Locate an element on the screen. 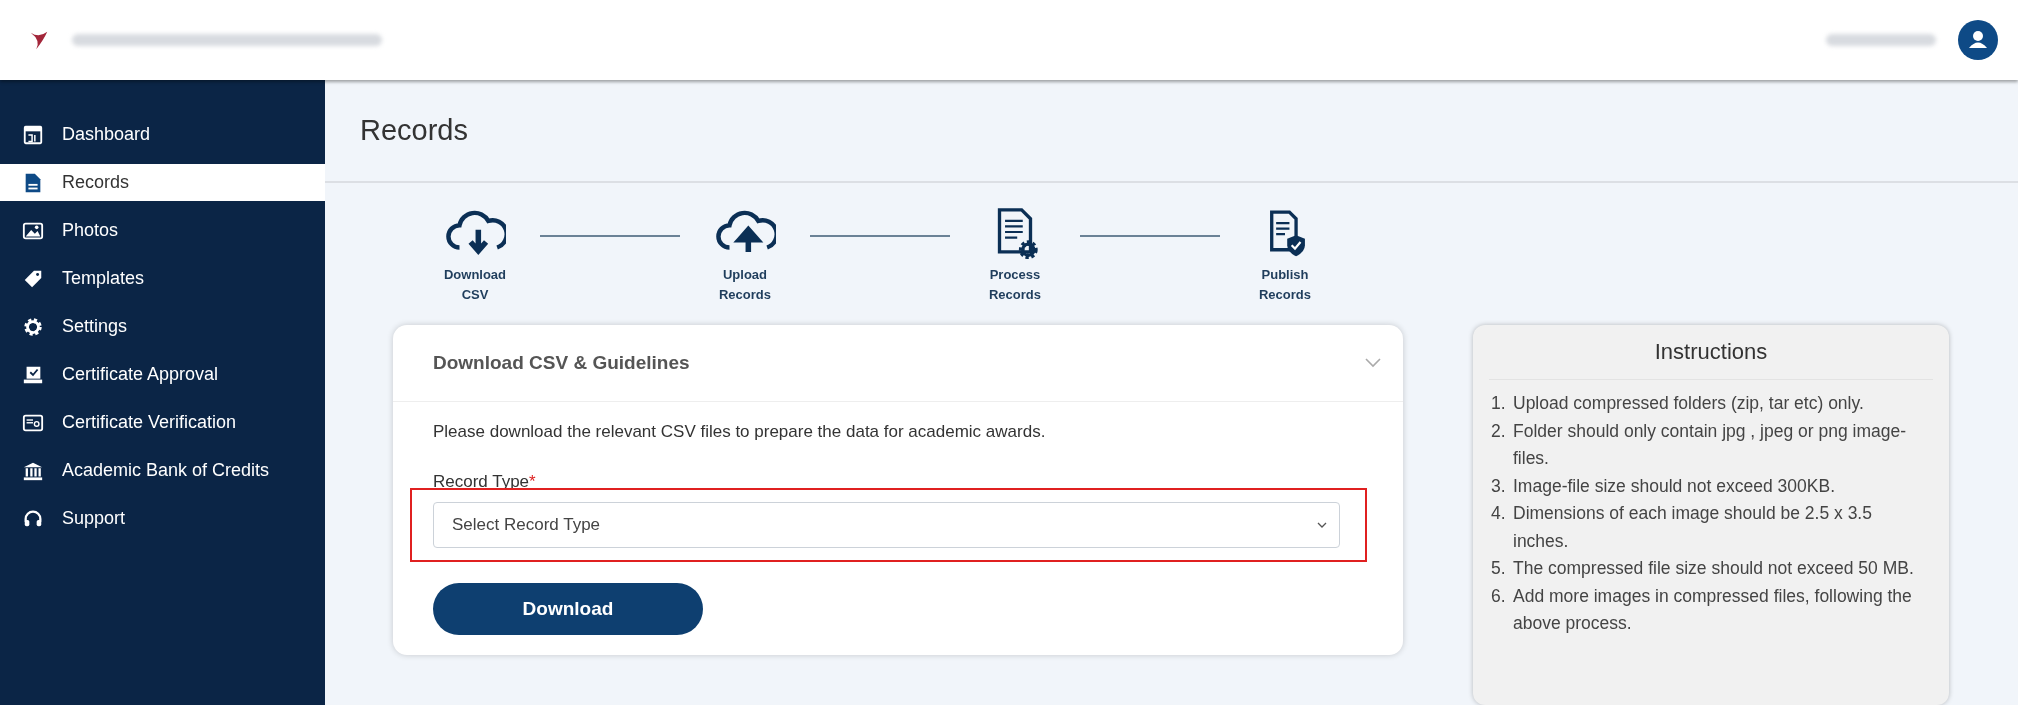  card-title: Download CSV & Guidelines is located at coordinates (561, 363).